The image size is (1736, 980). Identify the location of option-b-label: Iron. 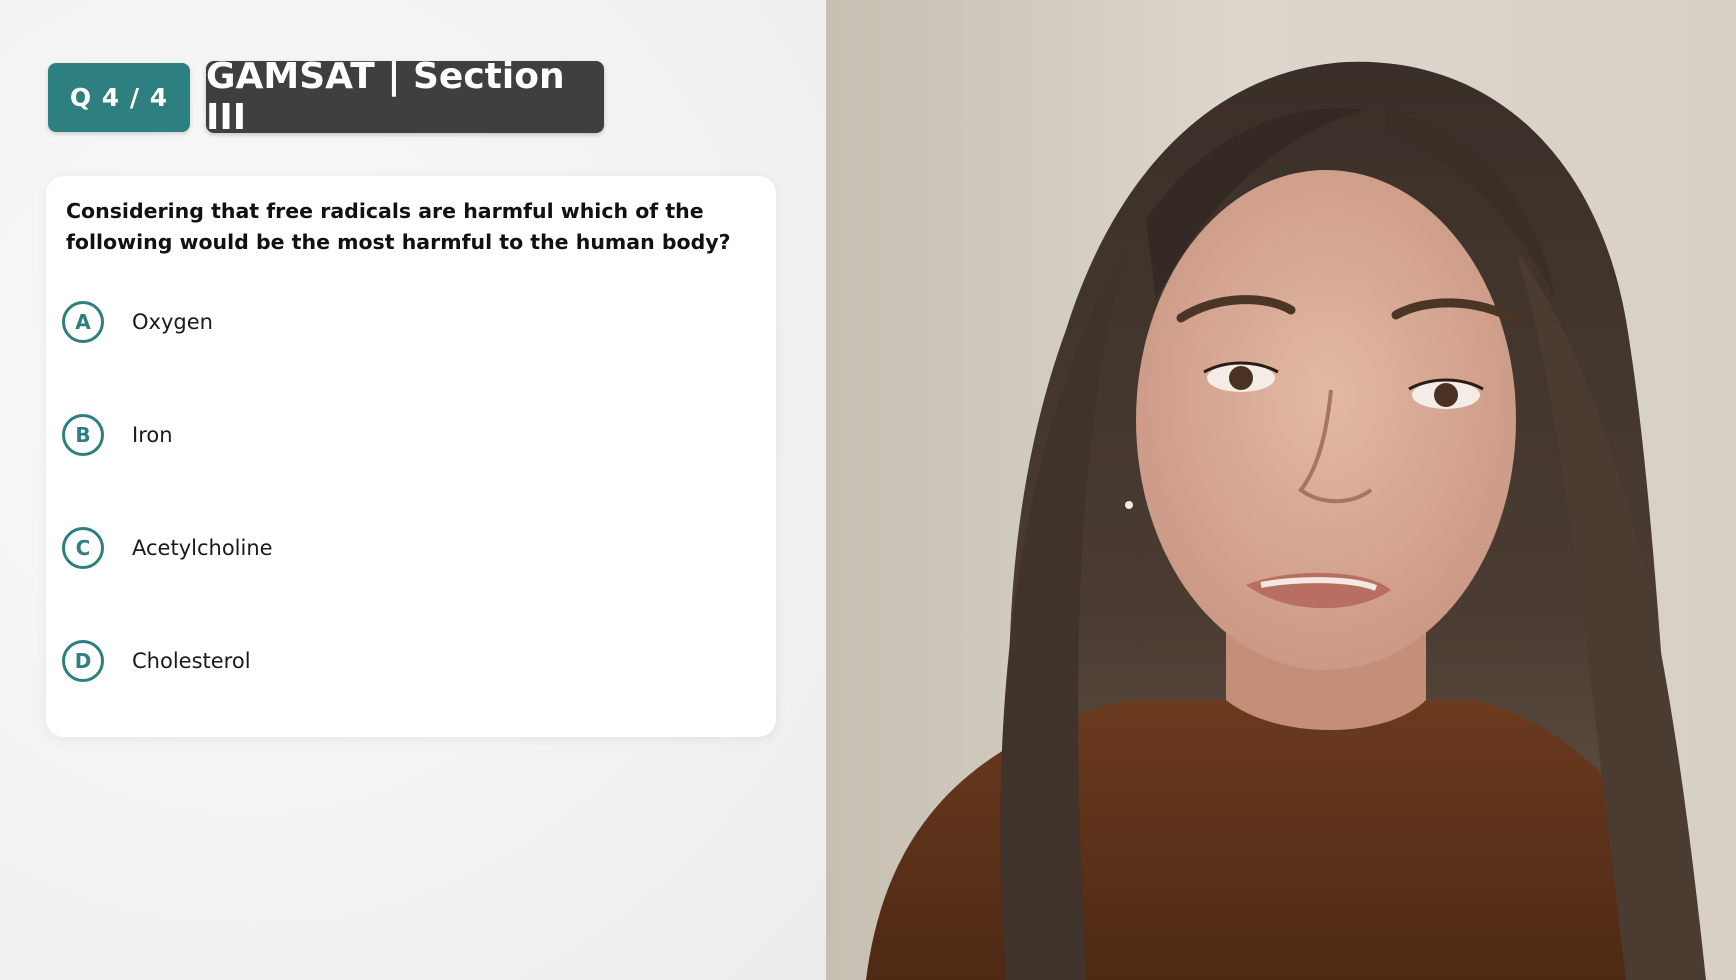
(152, 435).